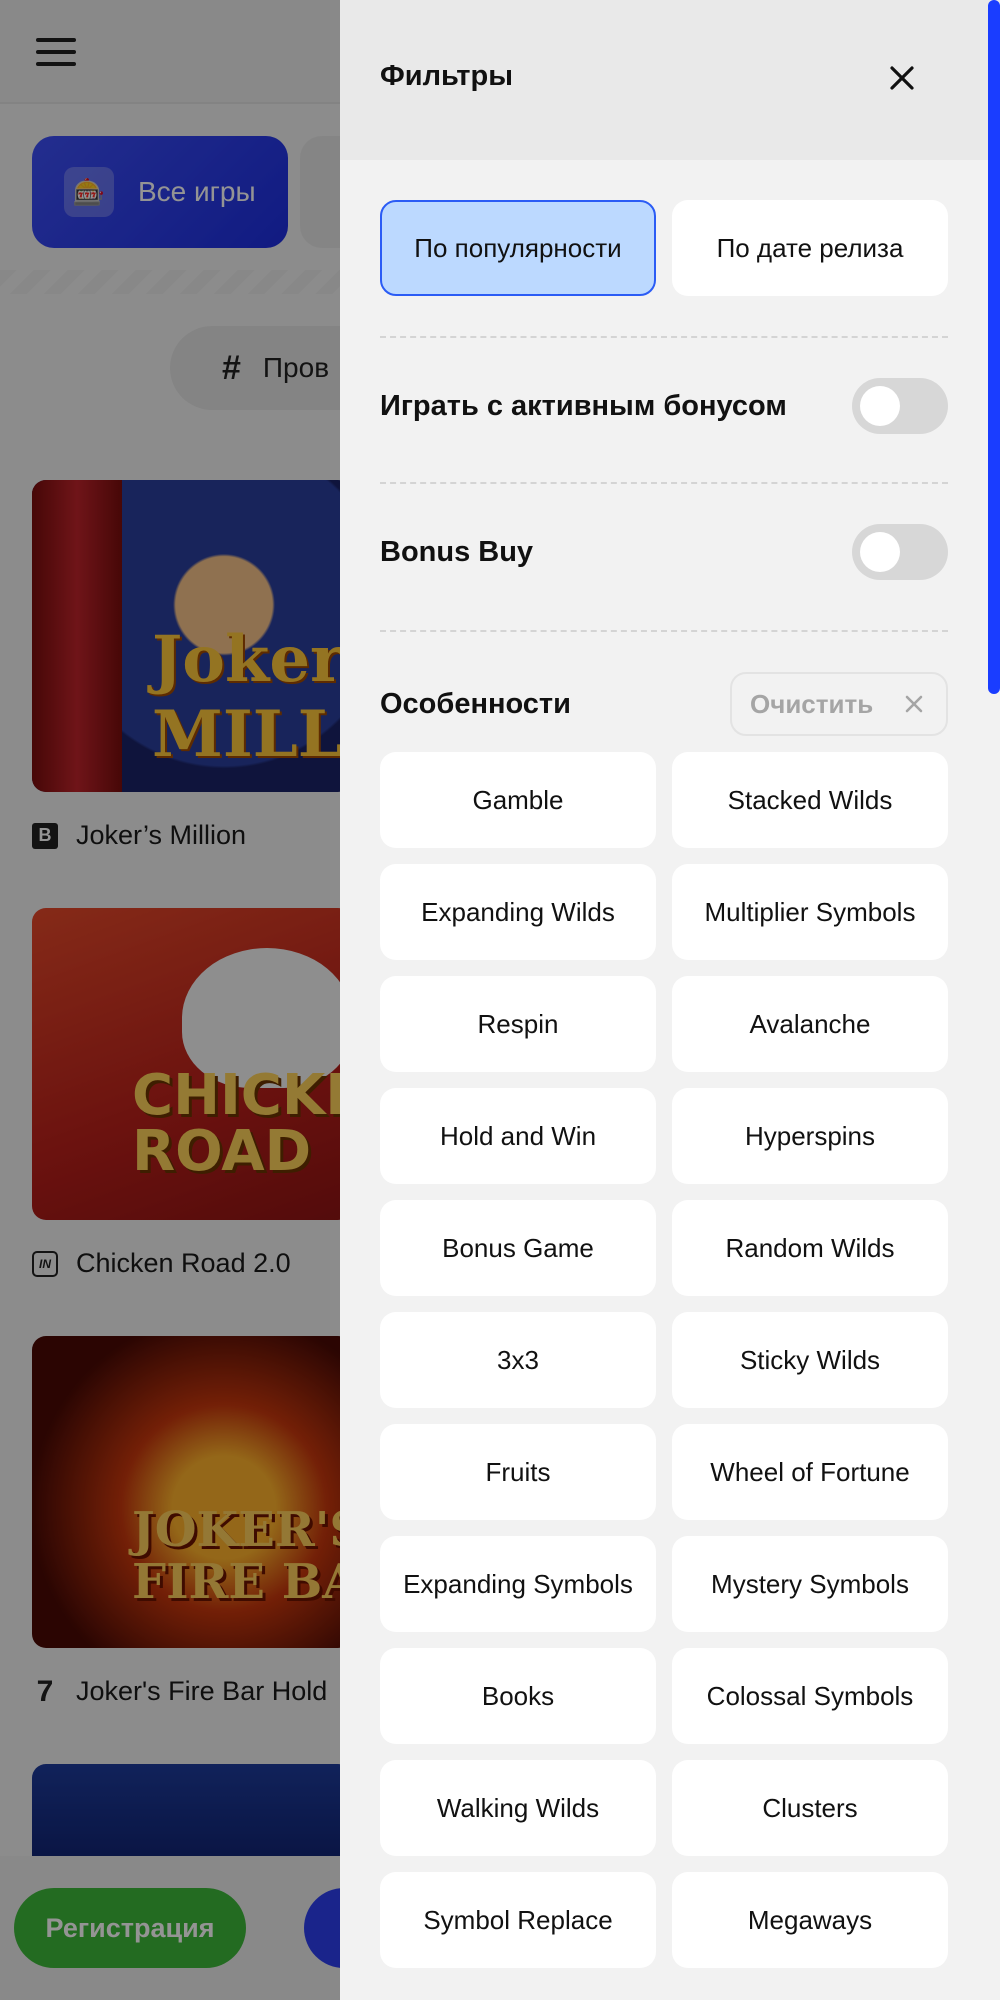 Image resolution: width=1000 pixels, height=2000 pixels. Describe the element at coordinates (457, 551) in the screenshot. I see `bonus-buy-label: Bonus Buy` at that location.